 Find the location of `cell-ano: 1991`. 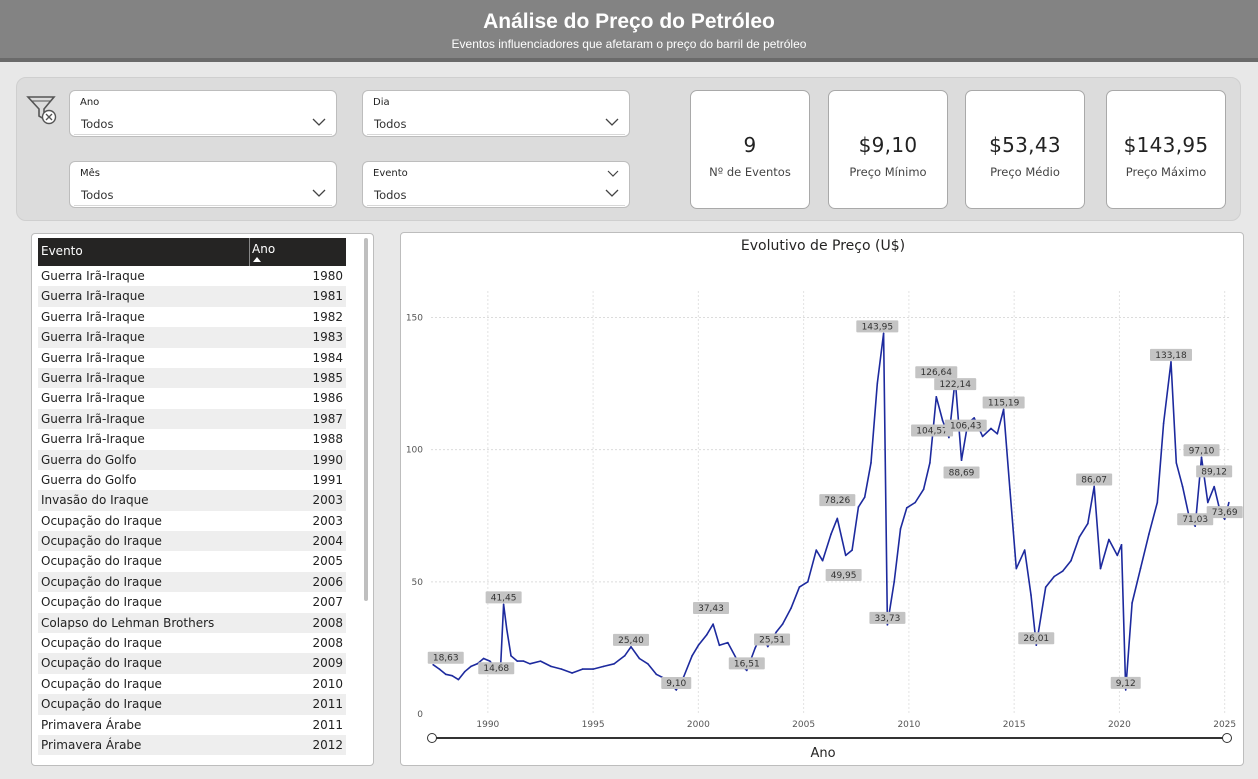

cell-ano: 1991 is located at coordinates (327, 479).